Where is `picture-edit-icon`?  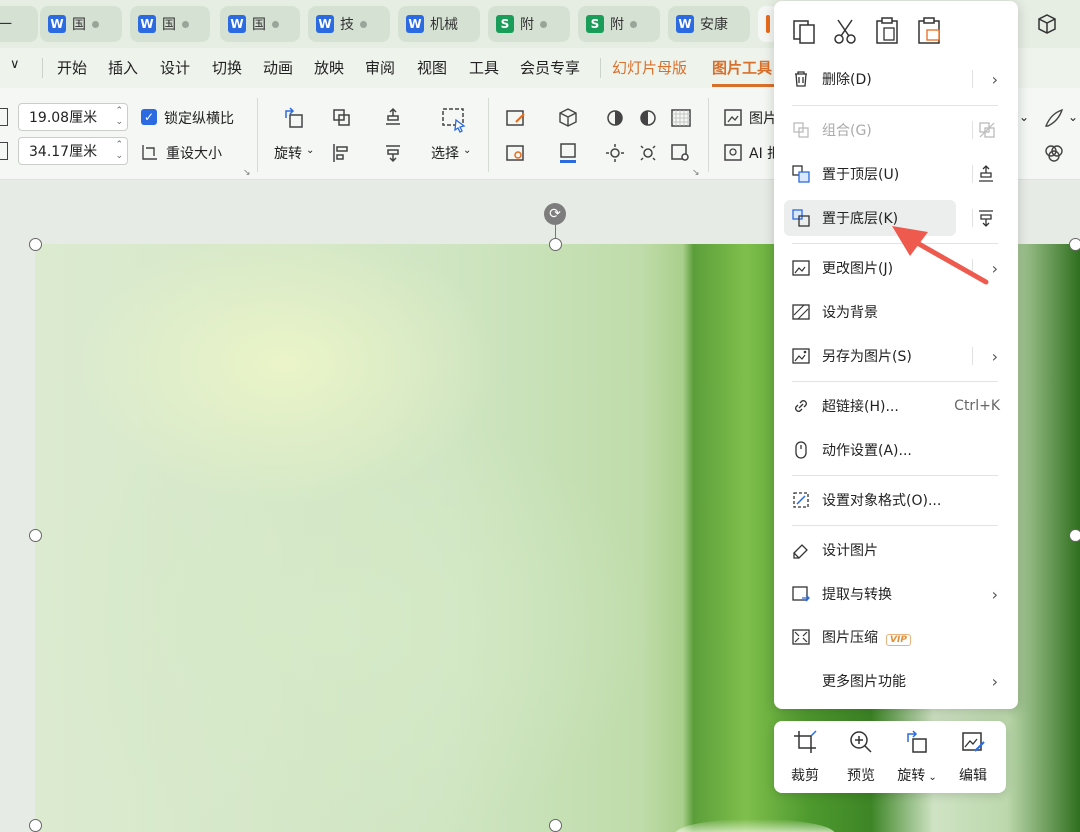 picture-edit-icon is located at coordinates (516, 118).